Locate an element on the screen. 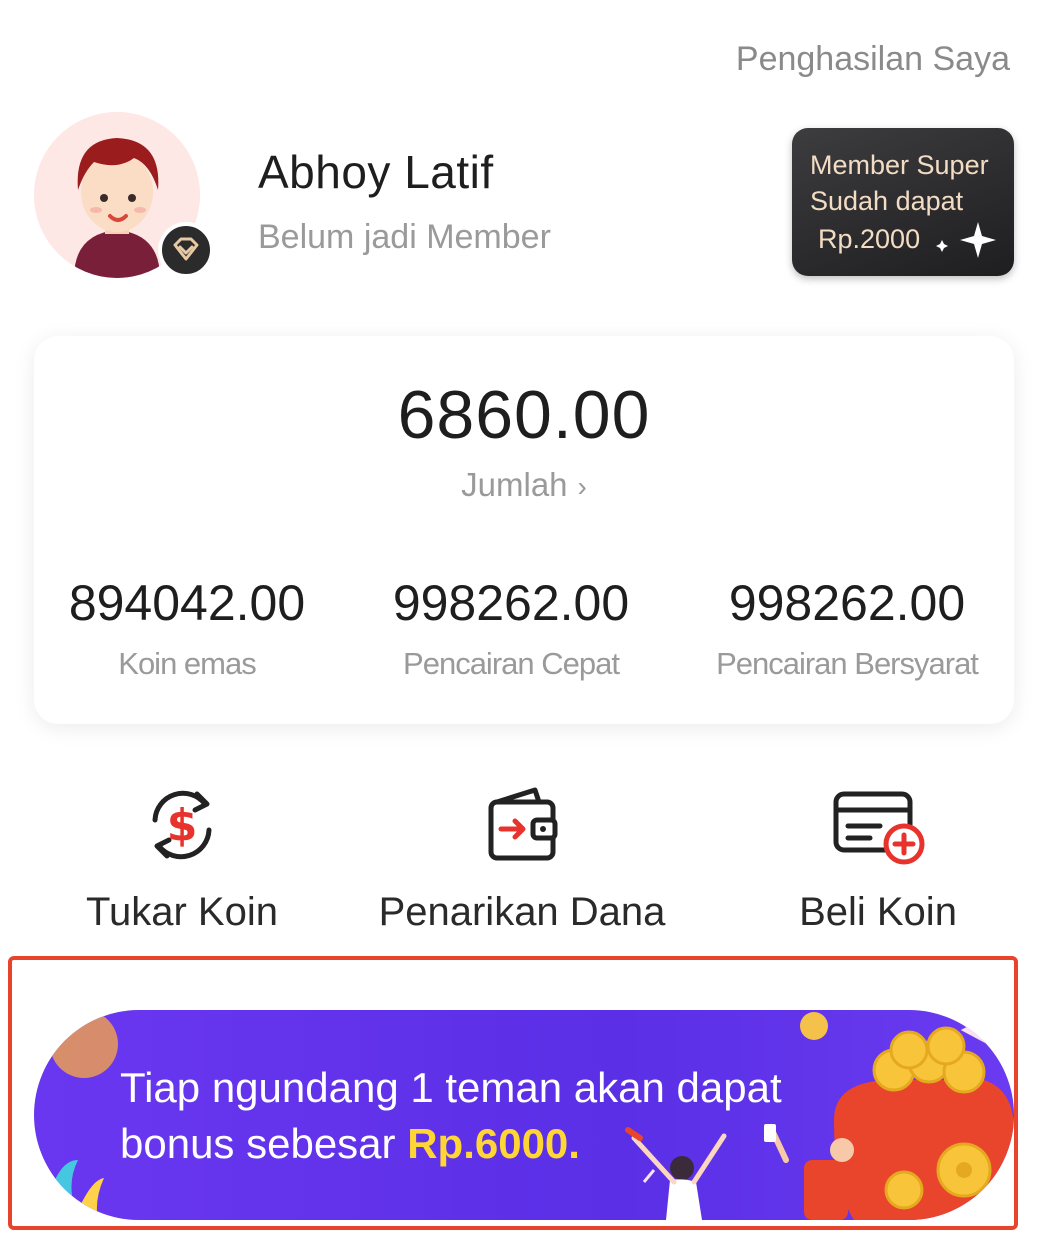  chevron-right-icon: › is located at coordinates (582, 486).